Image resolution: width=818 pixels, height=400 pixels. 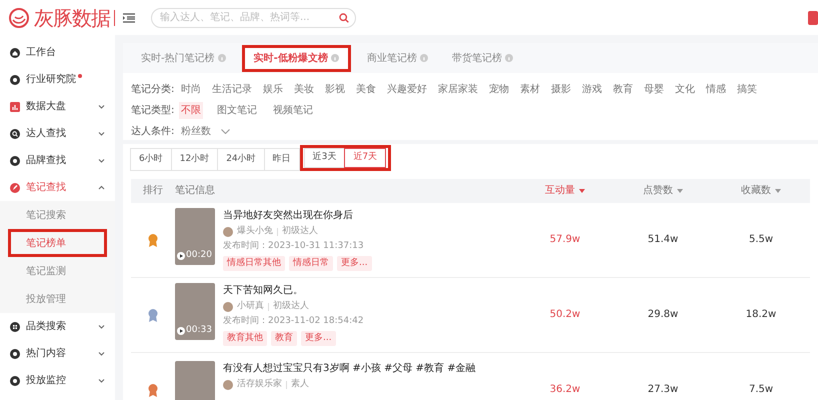 What do you see at coordinates (293, 290) in the screenshot?
I see `note-title: 天下苦知网久已。` at bounding box center [293, 290].